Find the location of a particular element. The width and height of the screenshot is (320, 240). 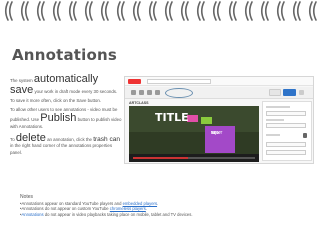

screenshot-publish-button is located at coordinates (289, 92).